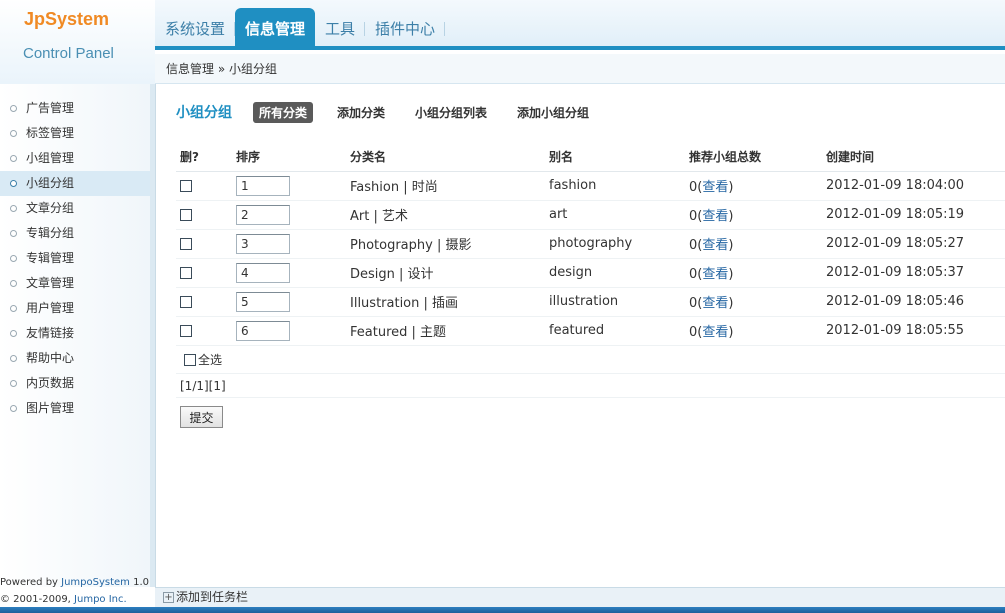  What do you see at coordinates (445, 302) in the screenshot?
I see `category-name: Illustration | 插画` at bounding box center [445, 302].